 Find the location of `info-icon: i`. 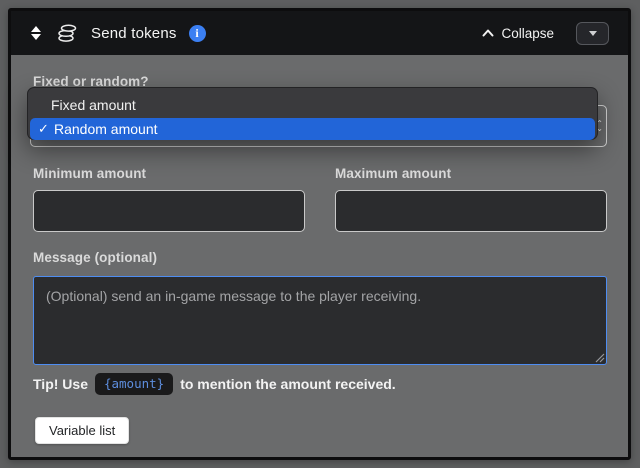

info-icon: i is located at coordinates (197, 33).